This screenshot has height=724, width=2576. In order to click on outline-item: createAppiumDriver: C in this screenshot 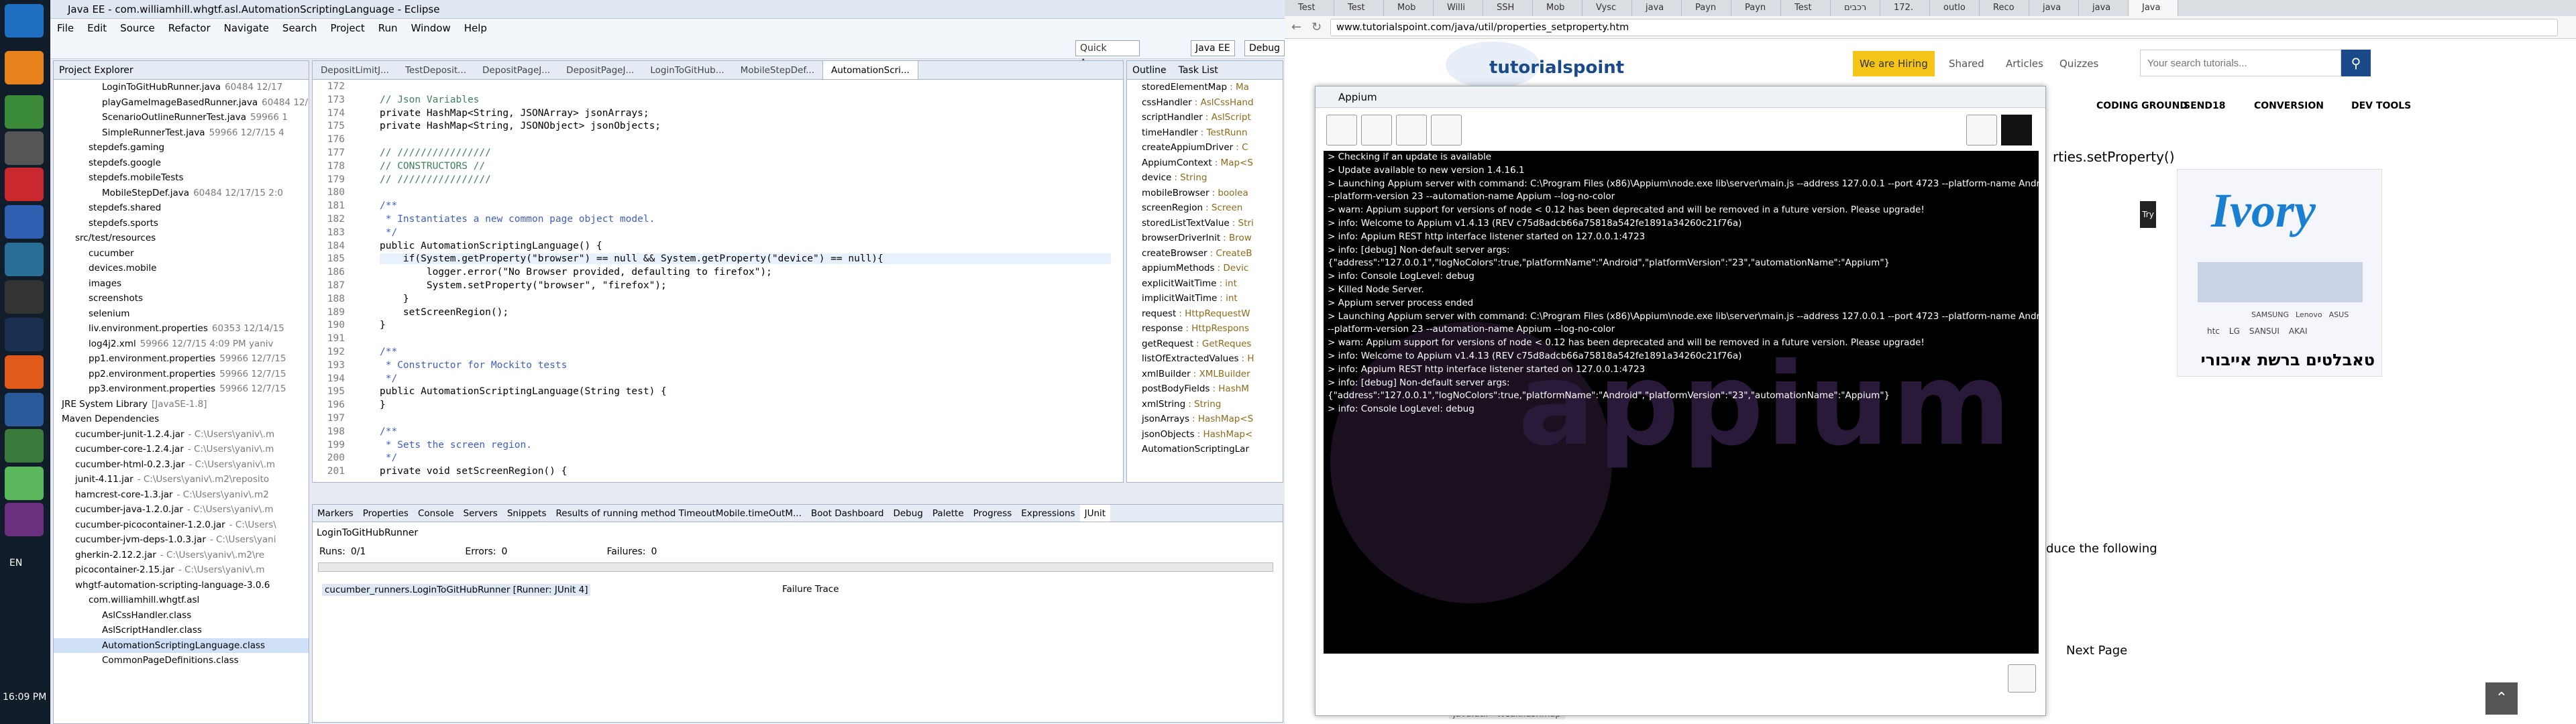, I will do `click(1205, 148)`.